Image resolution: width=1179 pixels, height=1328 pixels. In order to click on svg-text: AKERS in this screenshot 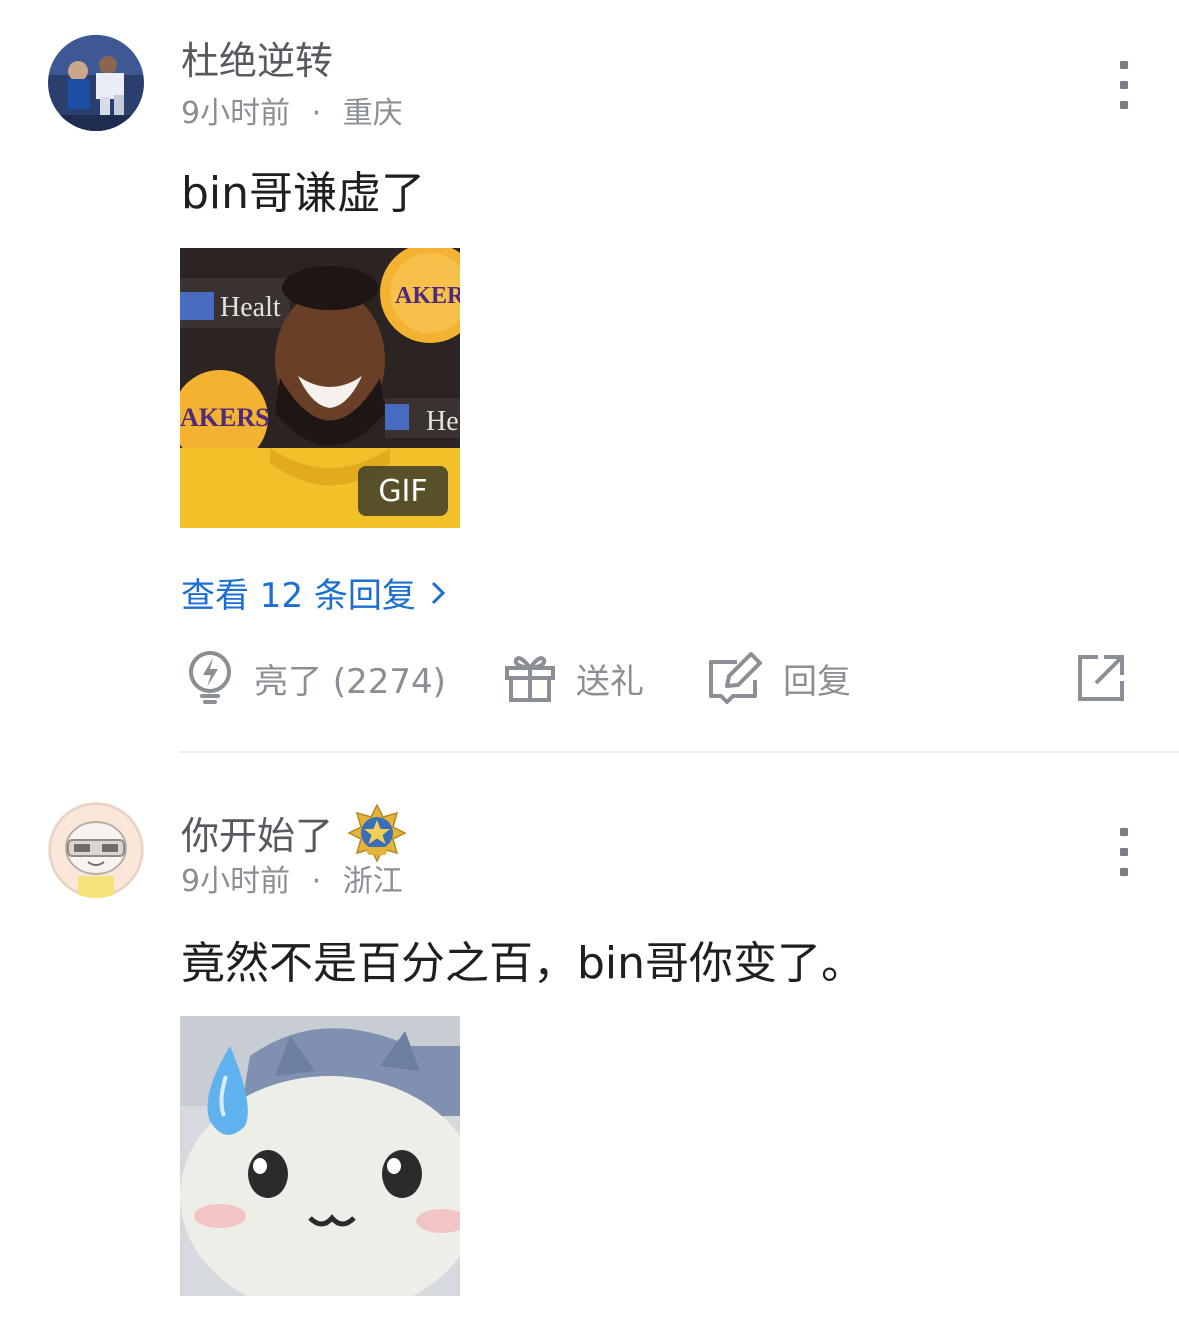, I will do `click(225, 417)`.